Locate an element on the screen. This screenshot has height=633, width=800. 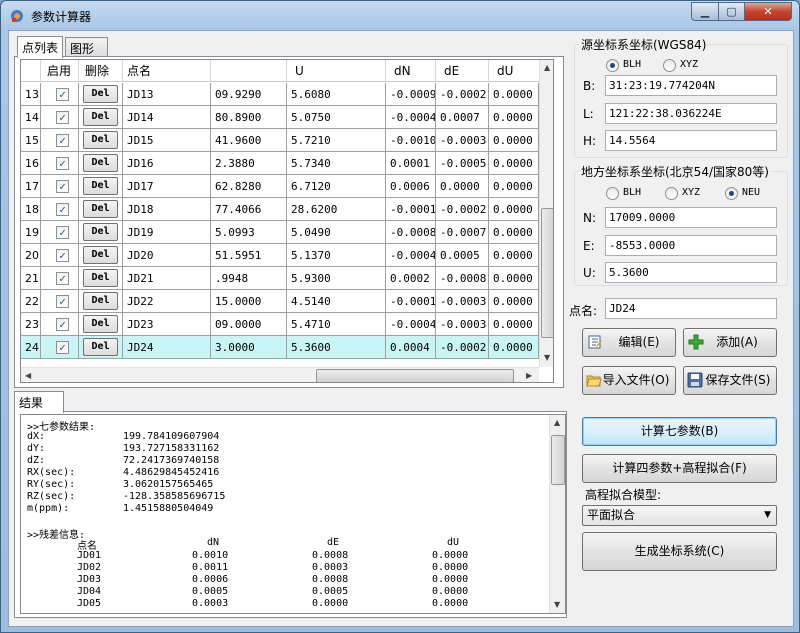
header-name: 点名 is located at coordinates (167, 71).